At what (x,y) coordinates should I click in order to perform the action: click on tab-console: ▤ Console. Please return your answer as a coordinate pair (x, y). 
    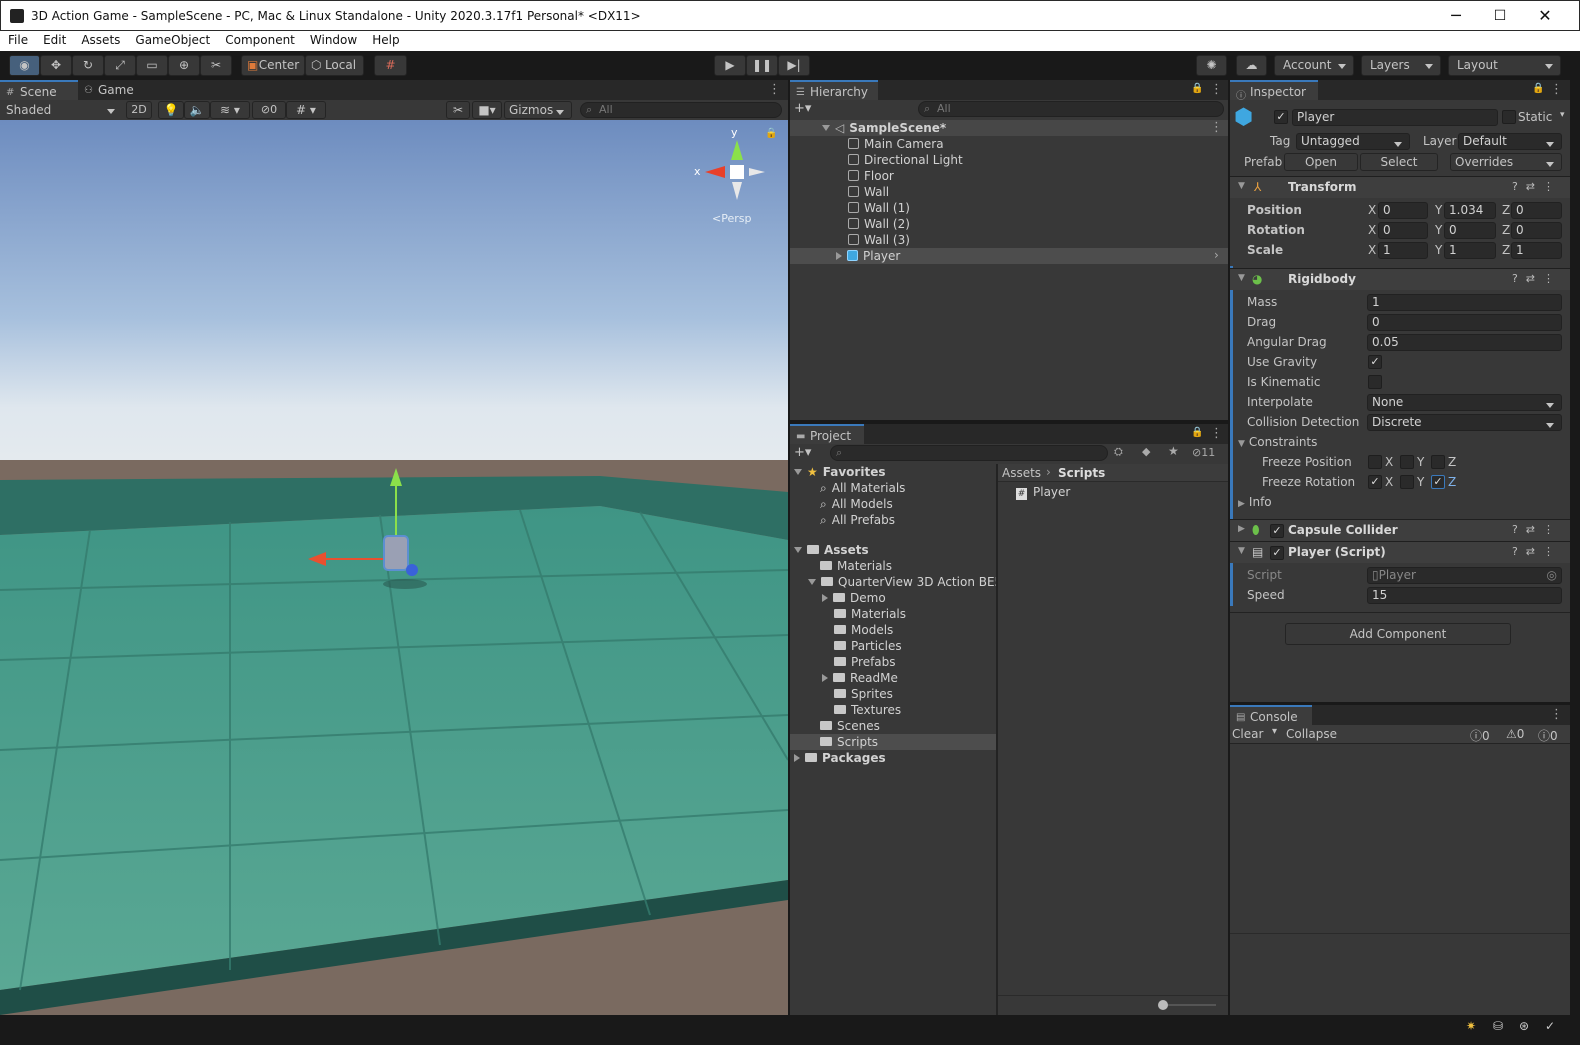
    Looking at the image, I should click on (1271, 715).